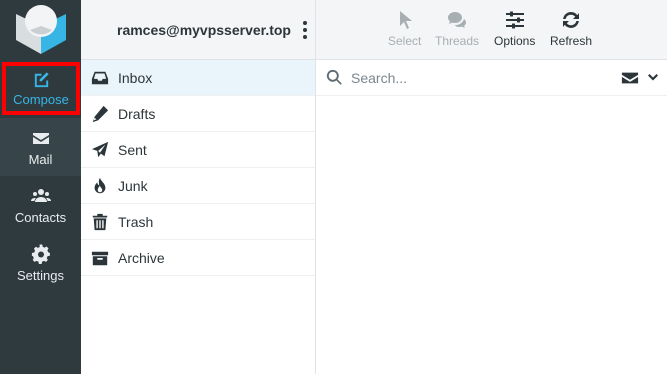 This screenshot has height=374, width=667. I want to click on threads-button: Threads, so click(457, 29).